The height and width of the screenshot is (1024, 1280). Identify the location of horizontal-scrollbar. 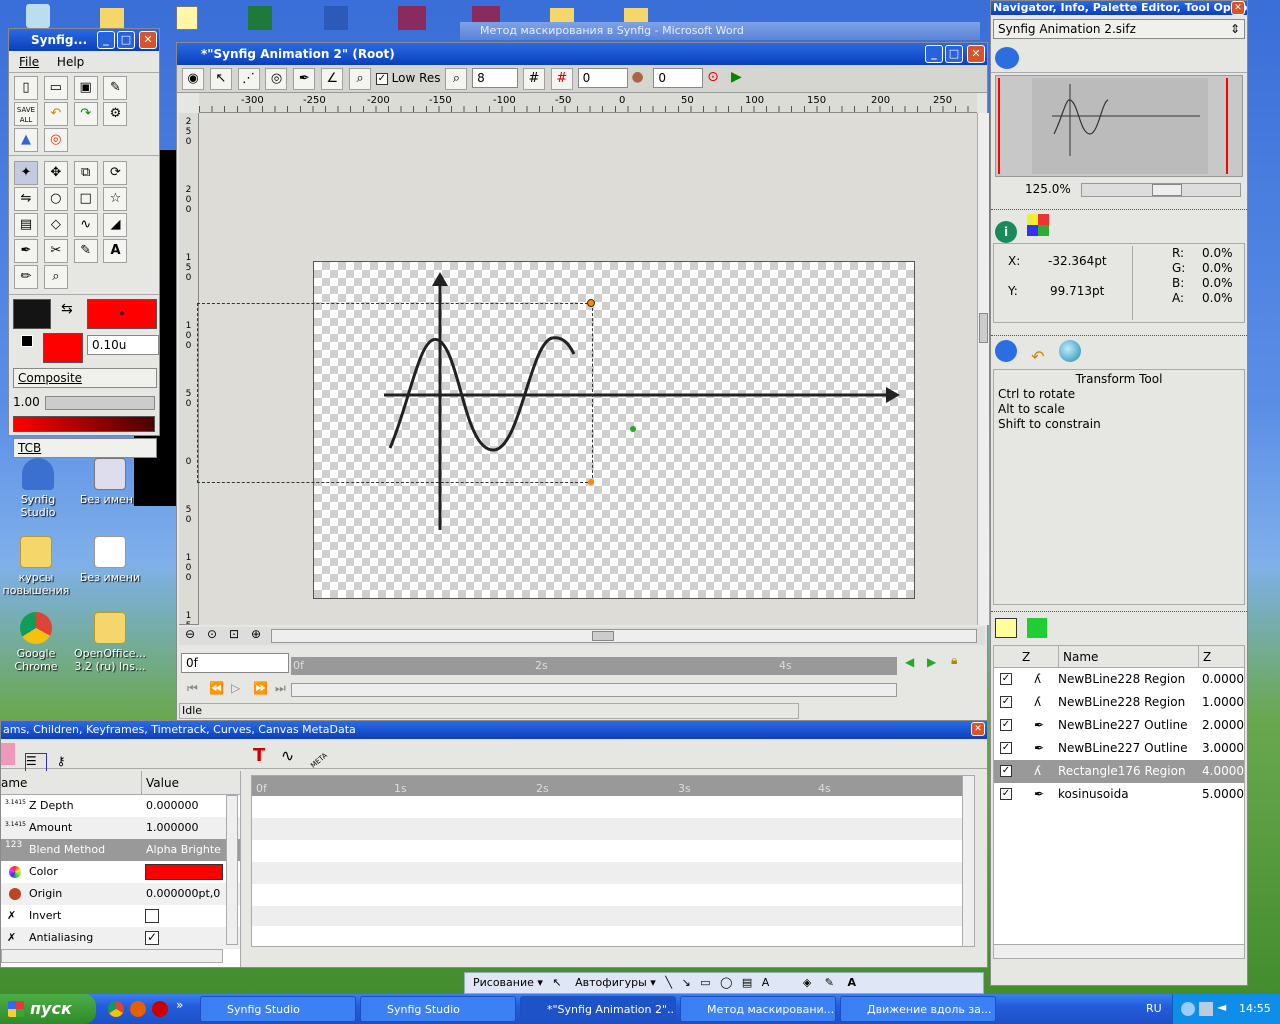
(624, 636).